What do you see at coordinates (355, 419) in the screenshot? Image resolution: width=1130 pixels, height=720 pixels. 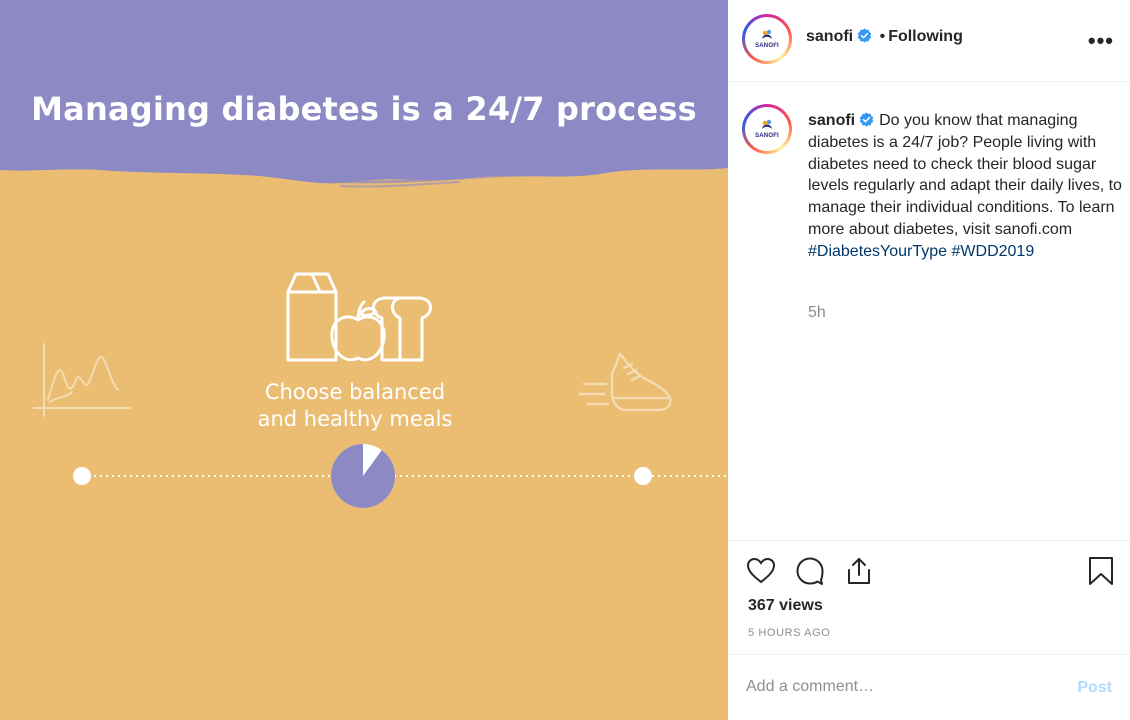 I see `media-caption-line-2: and healthy meals` at bounding box center [355, 419].